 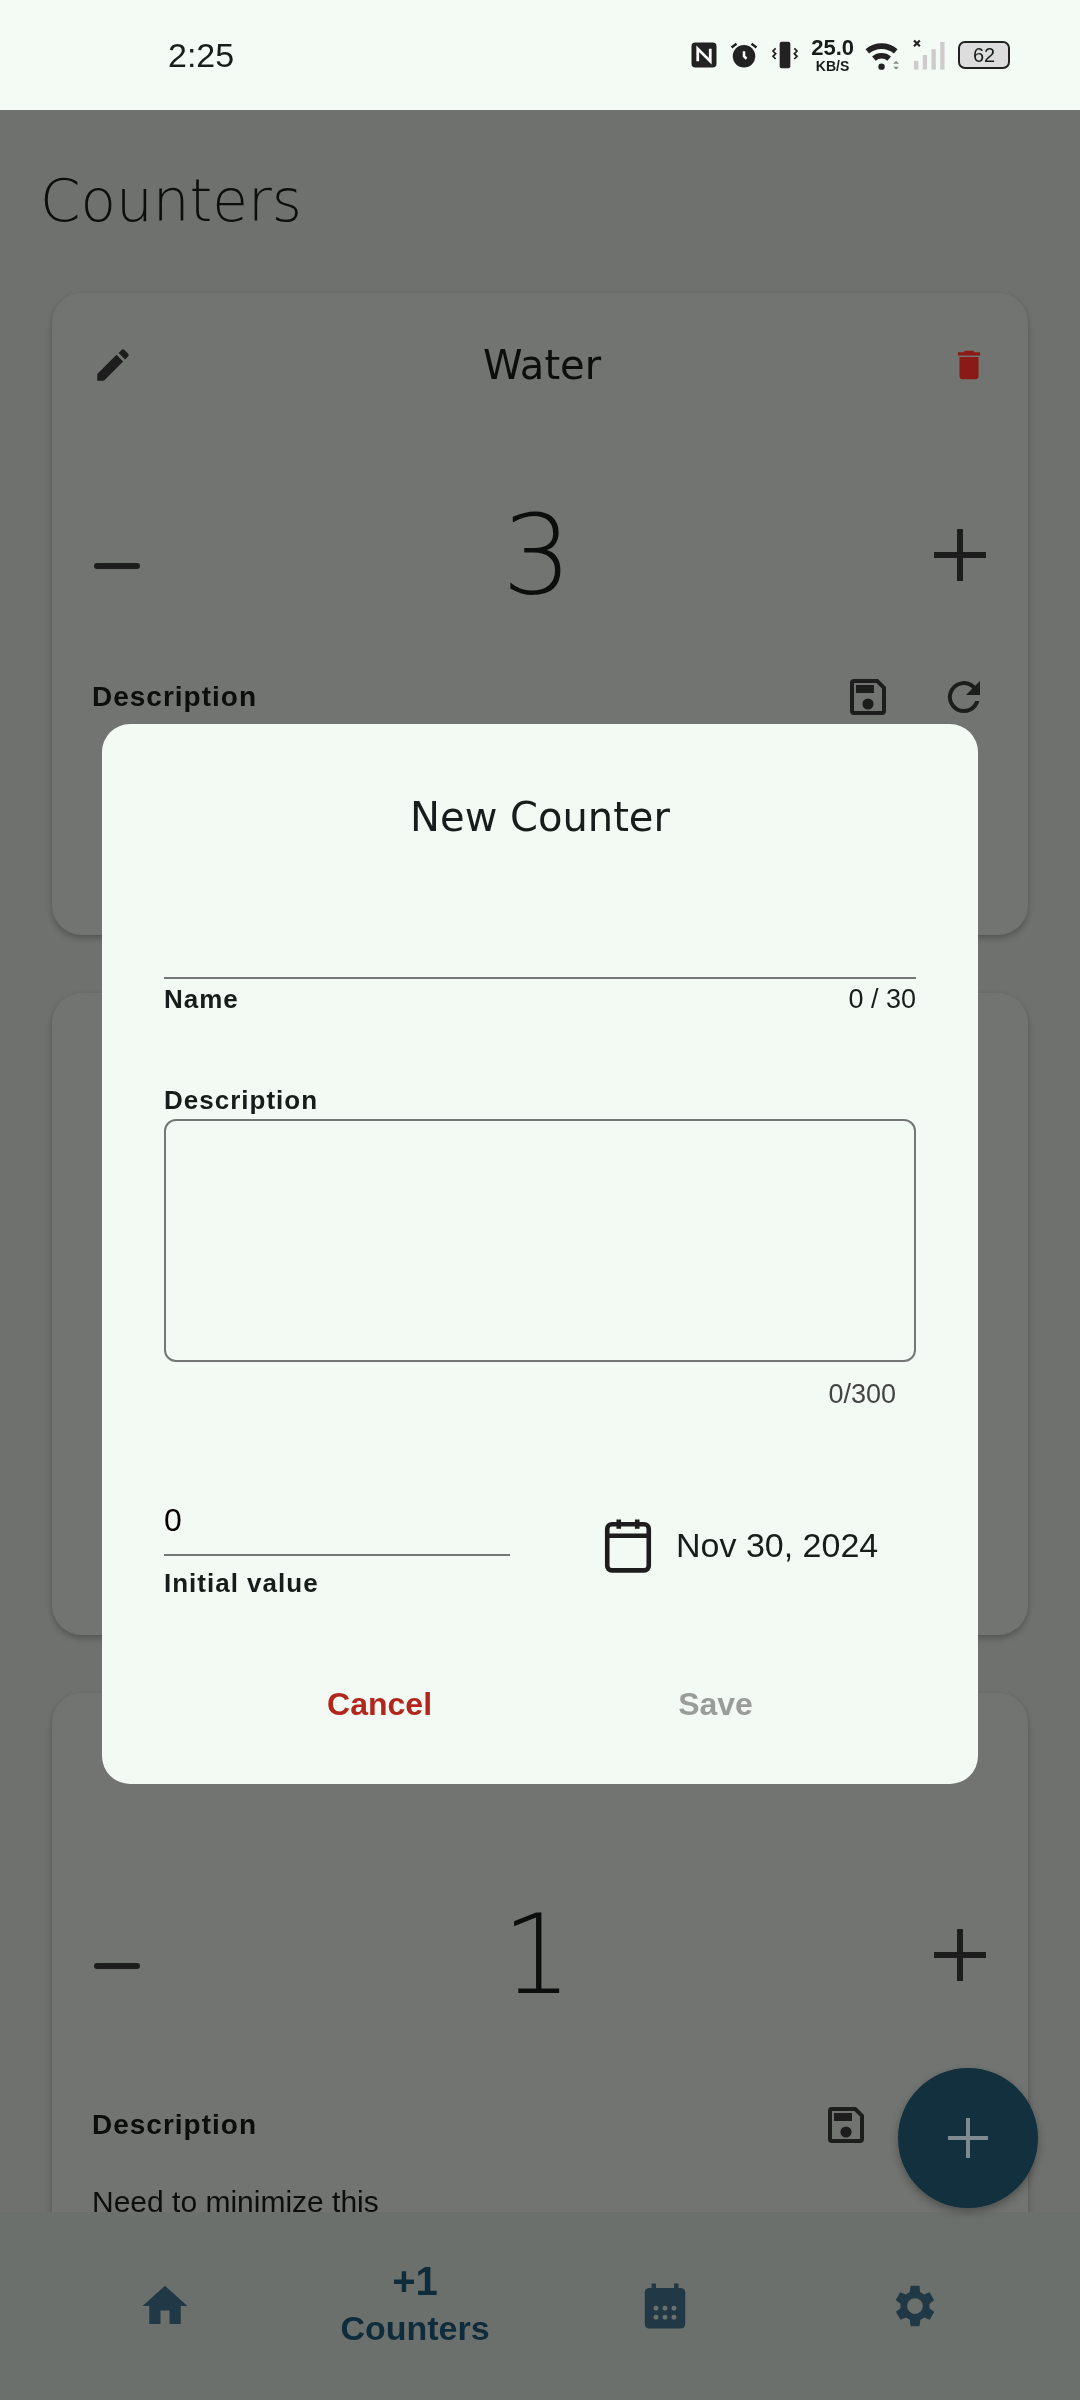 What do you see at coordinates (984, 55) in the screenshot?
I see `battery-indicator: 62` at bounding box center [984, 55].